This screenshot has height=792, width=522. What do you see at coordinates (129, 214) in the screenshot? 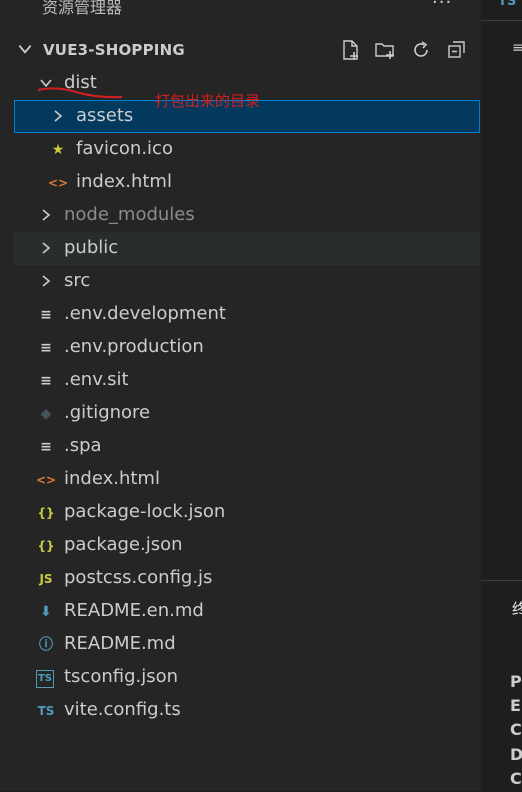
I see `tree-item-label: node_modules` at bounding box center [129, 214].